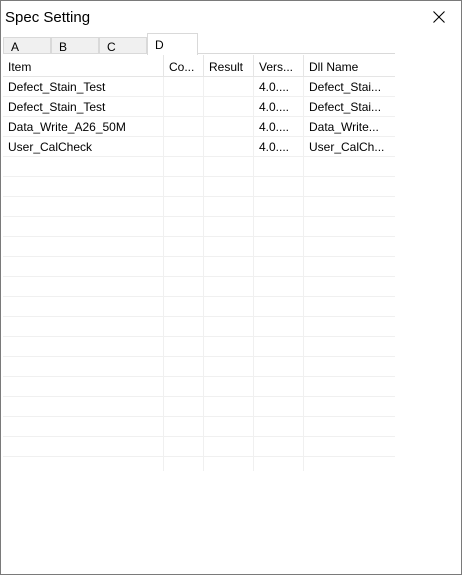 The image size is (462, 575). Describe the element at coordinates (48, 17) in the screenshot. I see `window-title: Spec Setting` at that location.